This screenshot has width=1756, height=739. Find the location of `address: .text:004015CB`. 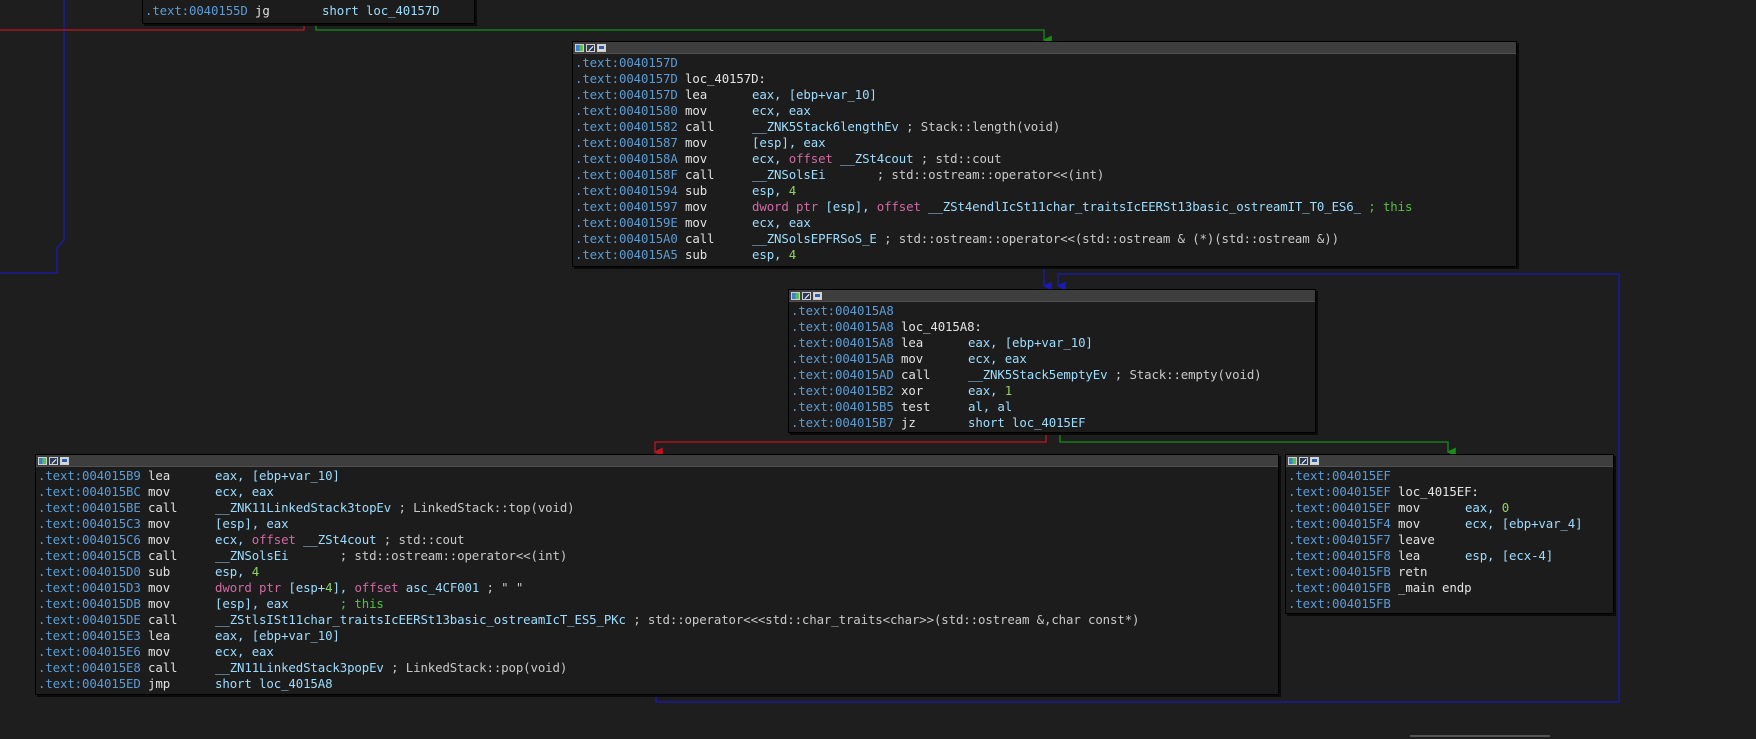

address: .text:004015CB is located at coordinates (89, 556).